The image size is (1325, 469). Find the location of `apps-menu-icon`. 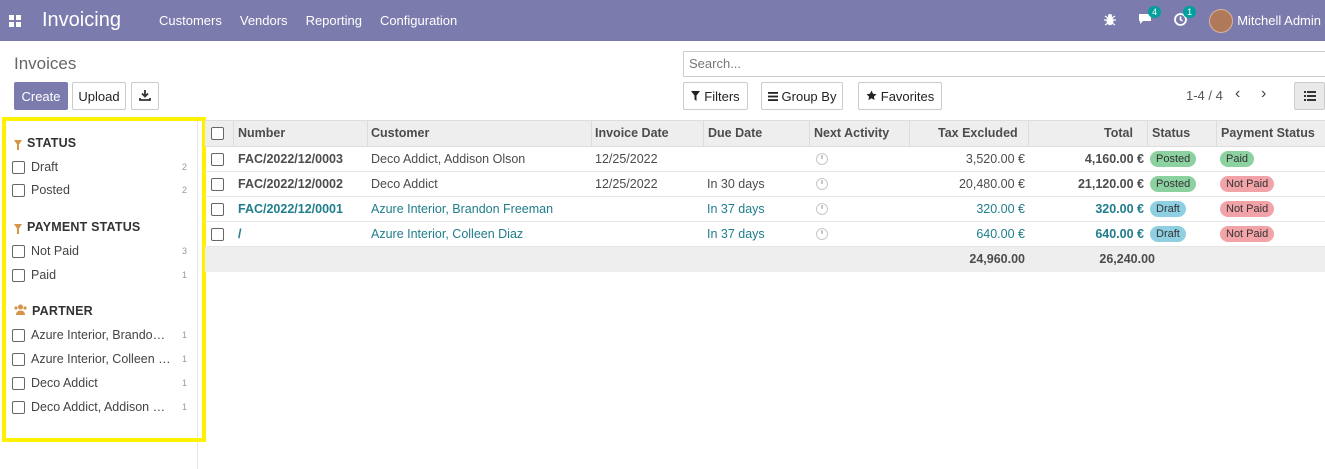

apps-menu-icon is located at coordinates (15, 20).